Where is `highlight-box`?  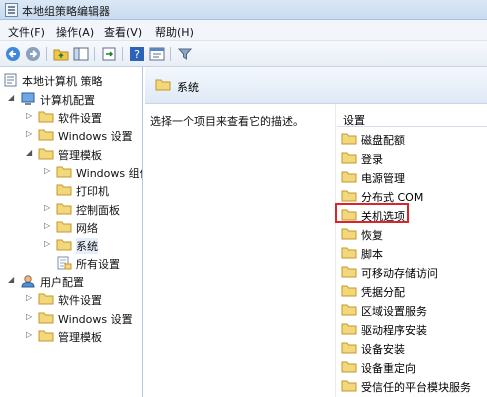
highlight-box is located at coordinates (372, 213).